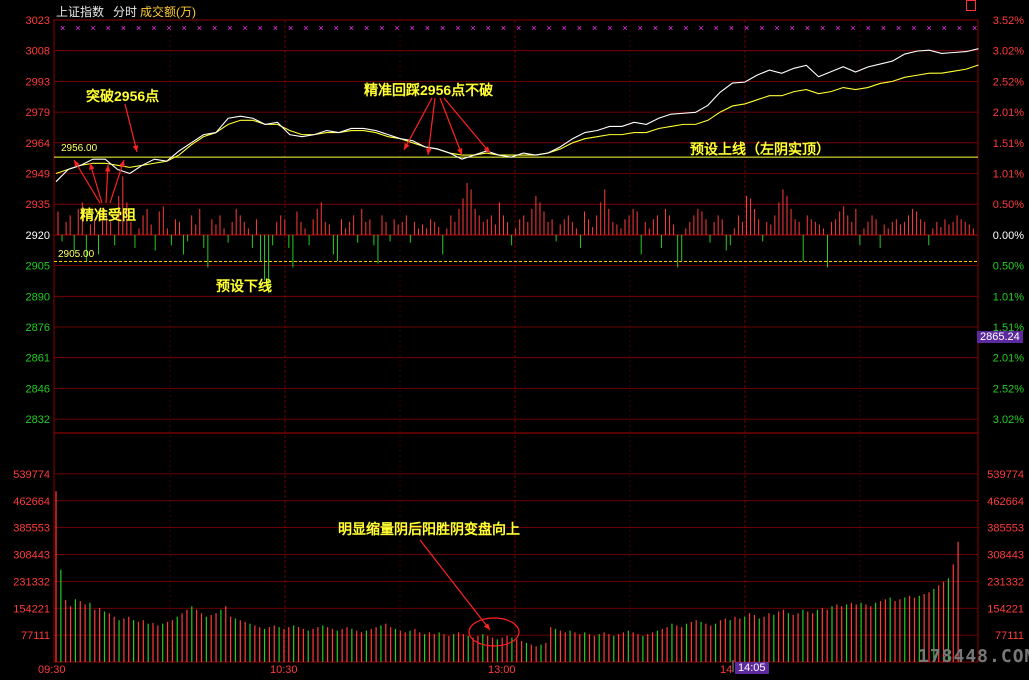 The image size is (1029, 680). Describe the element at coordinates (38, 82) in the screenshot. I see `price-tick-label: 2993` at that location.